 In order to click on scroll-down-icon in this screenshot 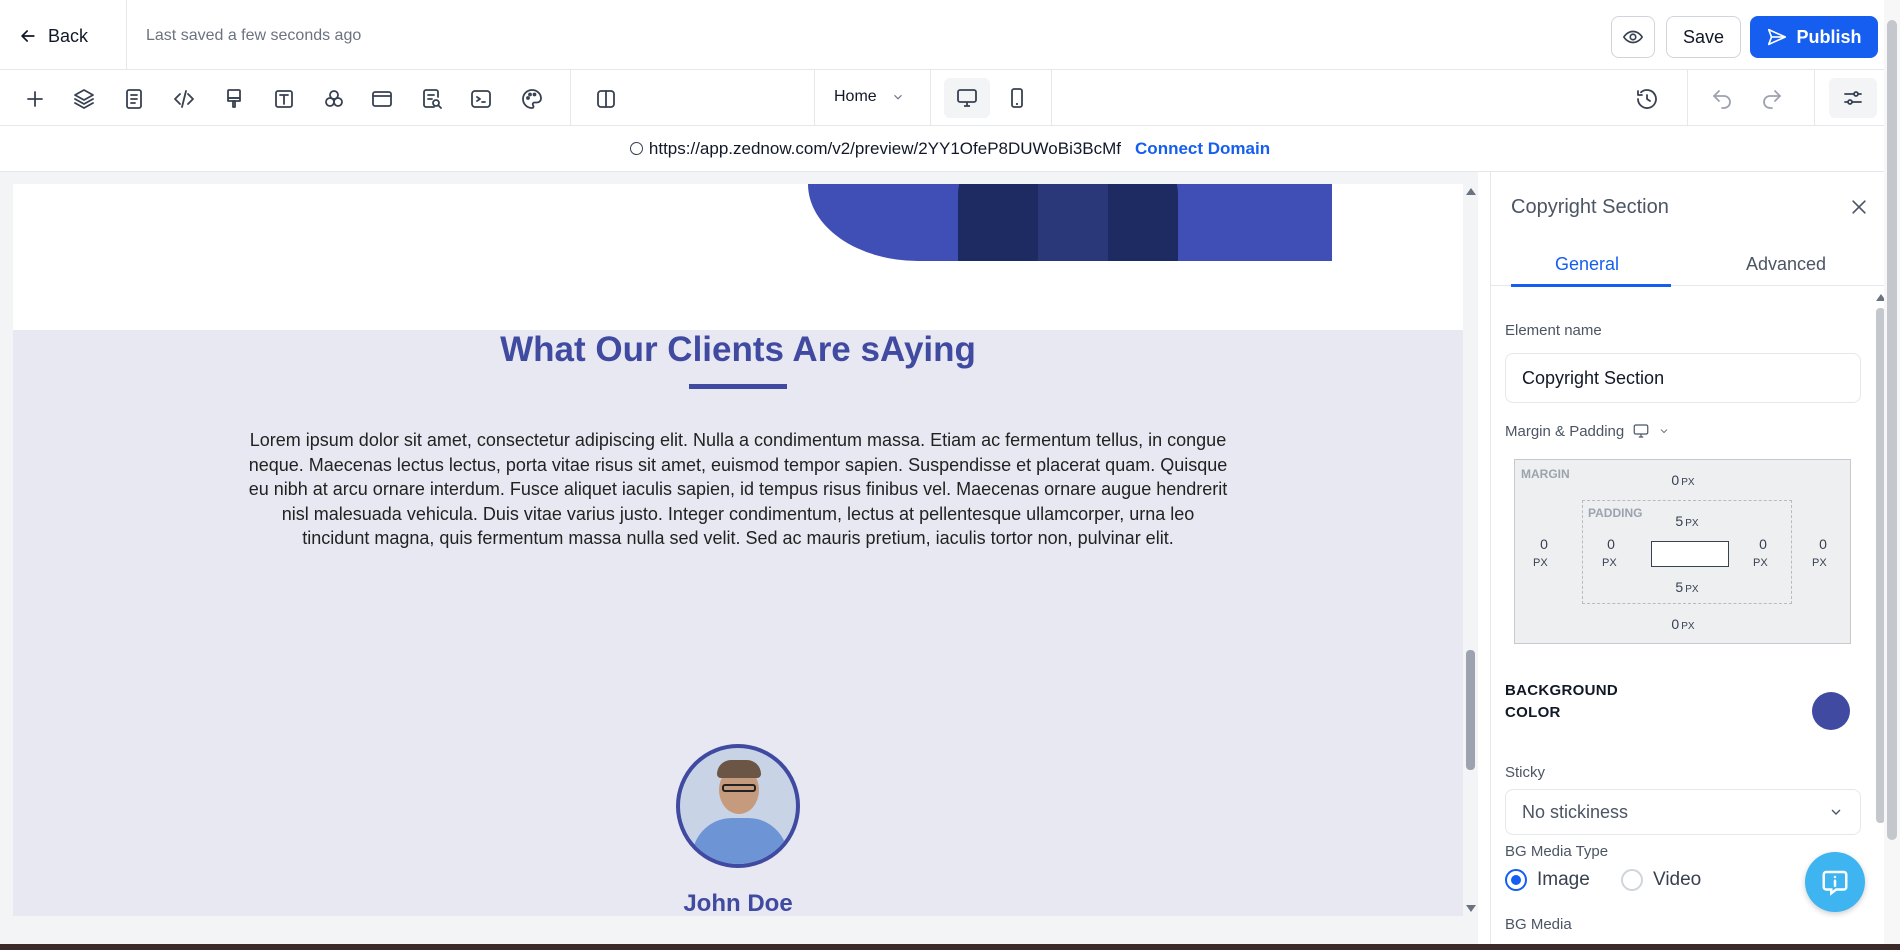, I will do `click(1471, 908)`.